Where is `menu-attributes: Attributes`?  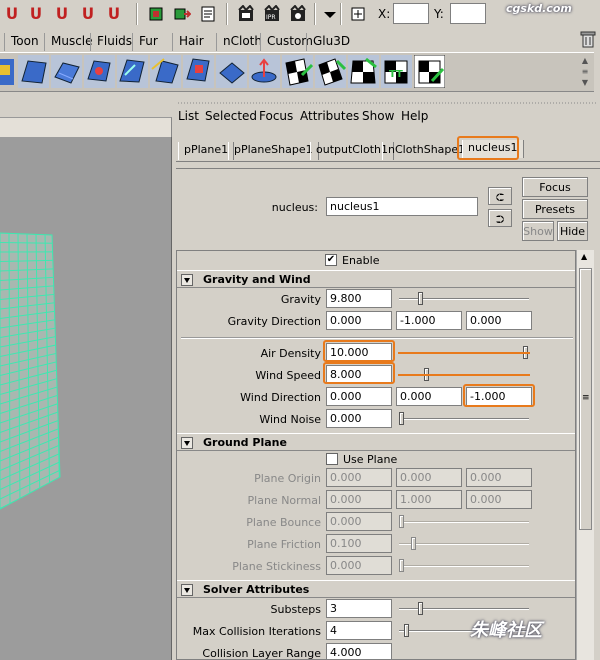 menu-attributes: Attributes is located at coordinates (329, 116).